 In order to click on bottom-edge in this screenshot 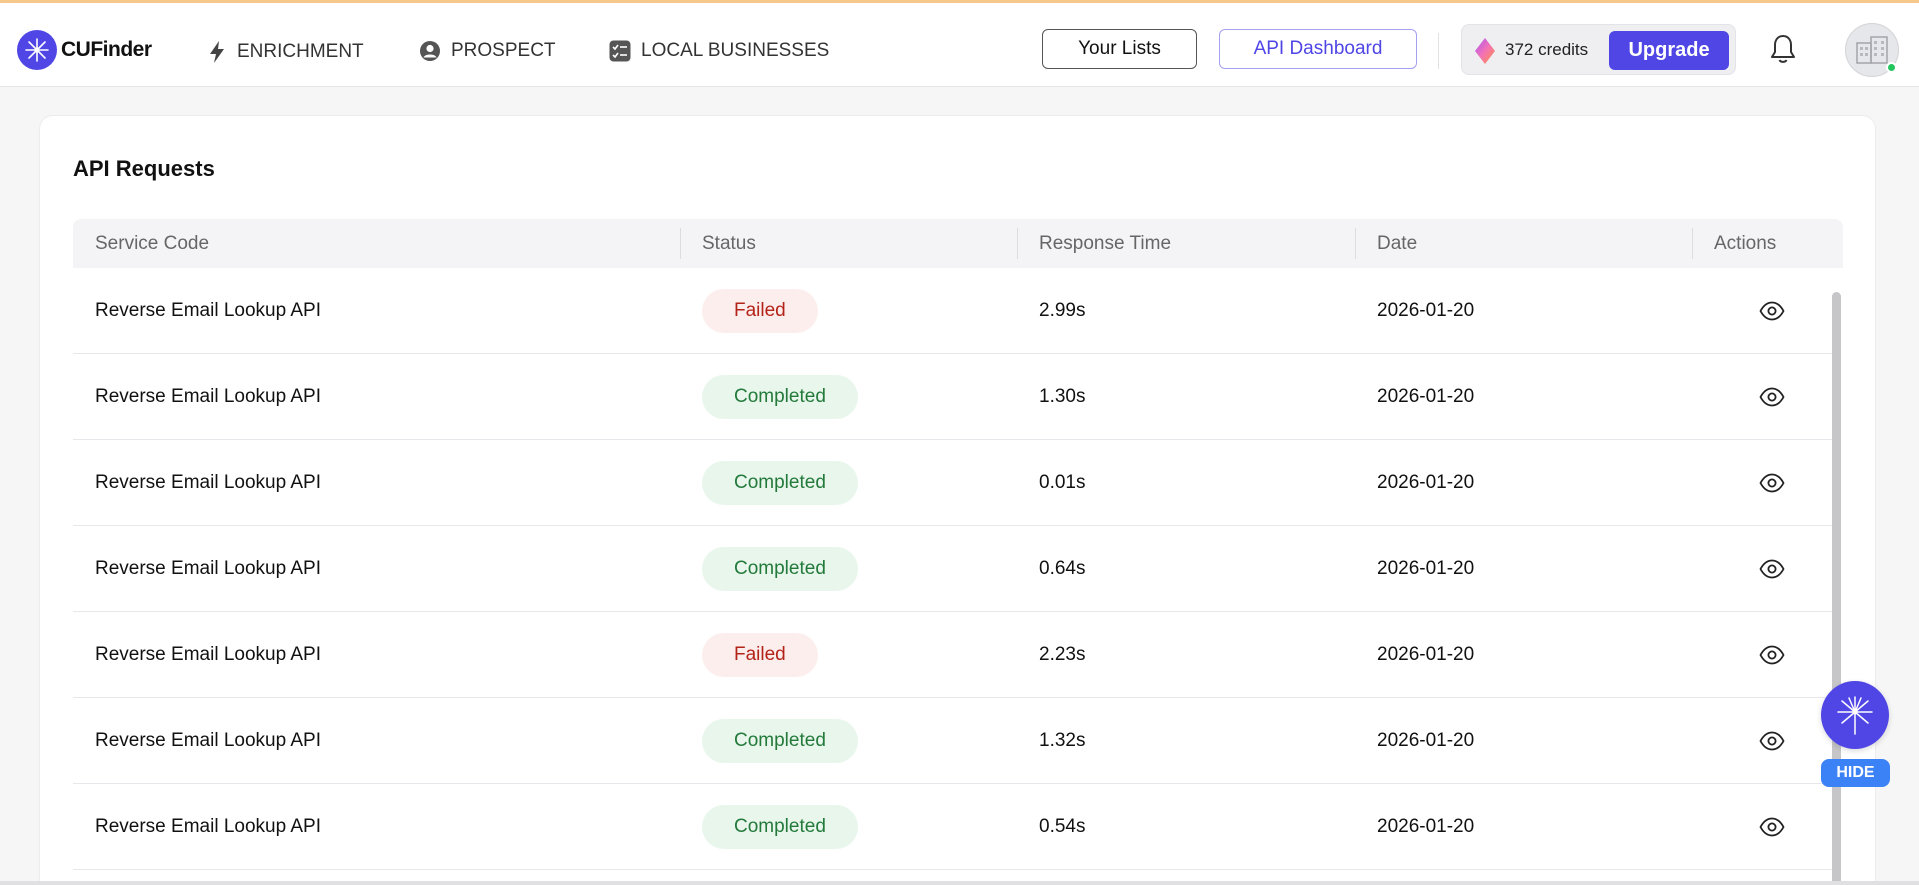, I will do `click(959, 883)`.